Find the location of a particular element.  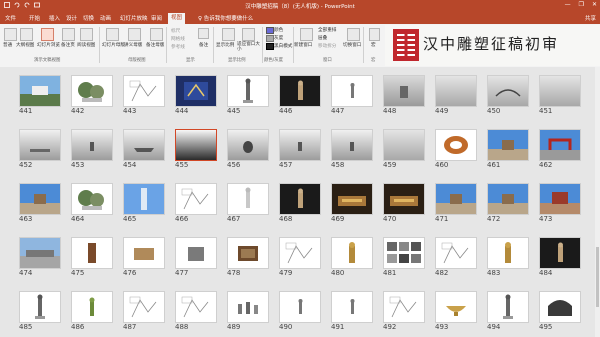

slide-master-icon is located at coordinates (112, 34).